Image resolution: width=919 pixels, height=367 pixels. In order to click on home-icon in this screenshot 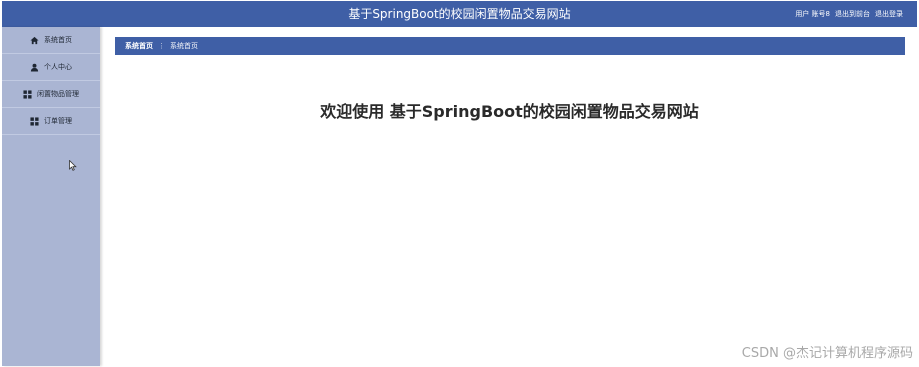, I will do `click(34, 40)`.